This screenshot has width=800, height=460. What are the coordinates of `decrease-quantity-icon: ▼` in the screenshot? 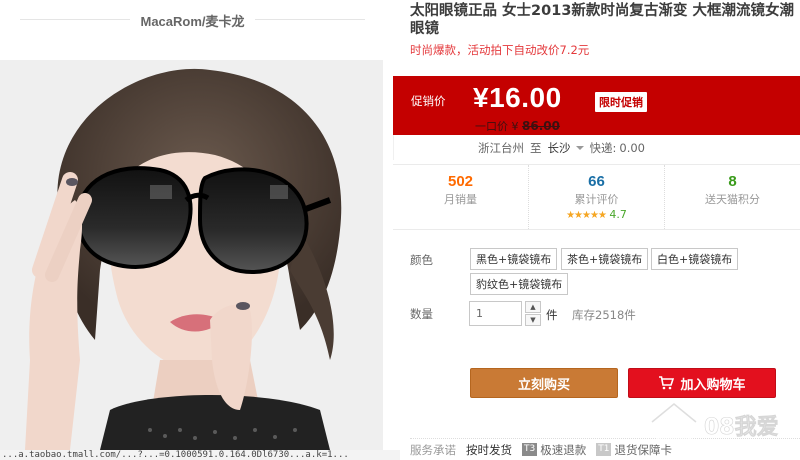 It's located at (533, 320).